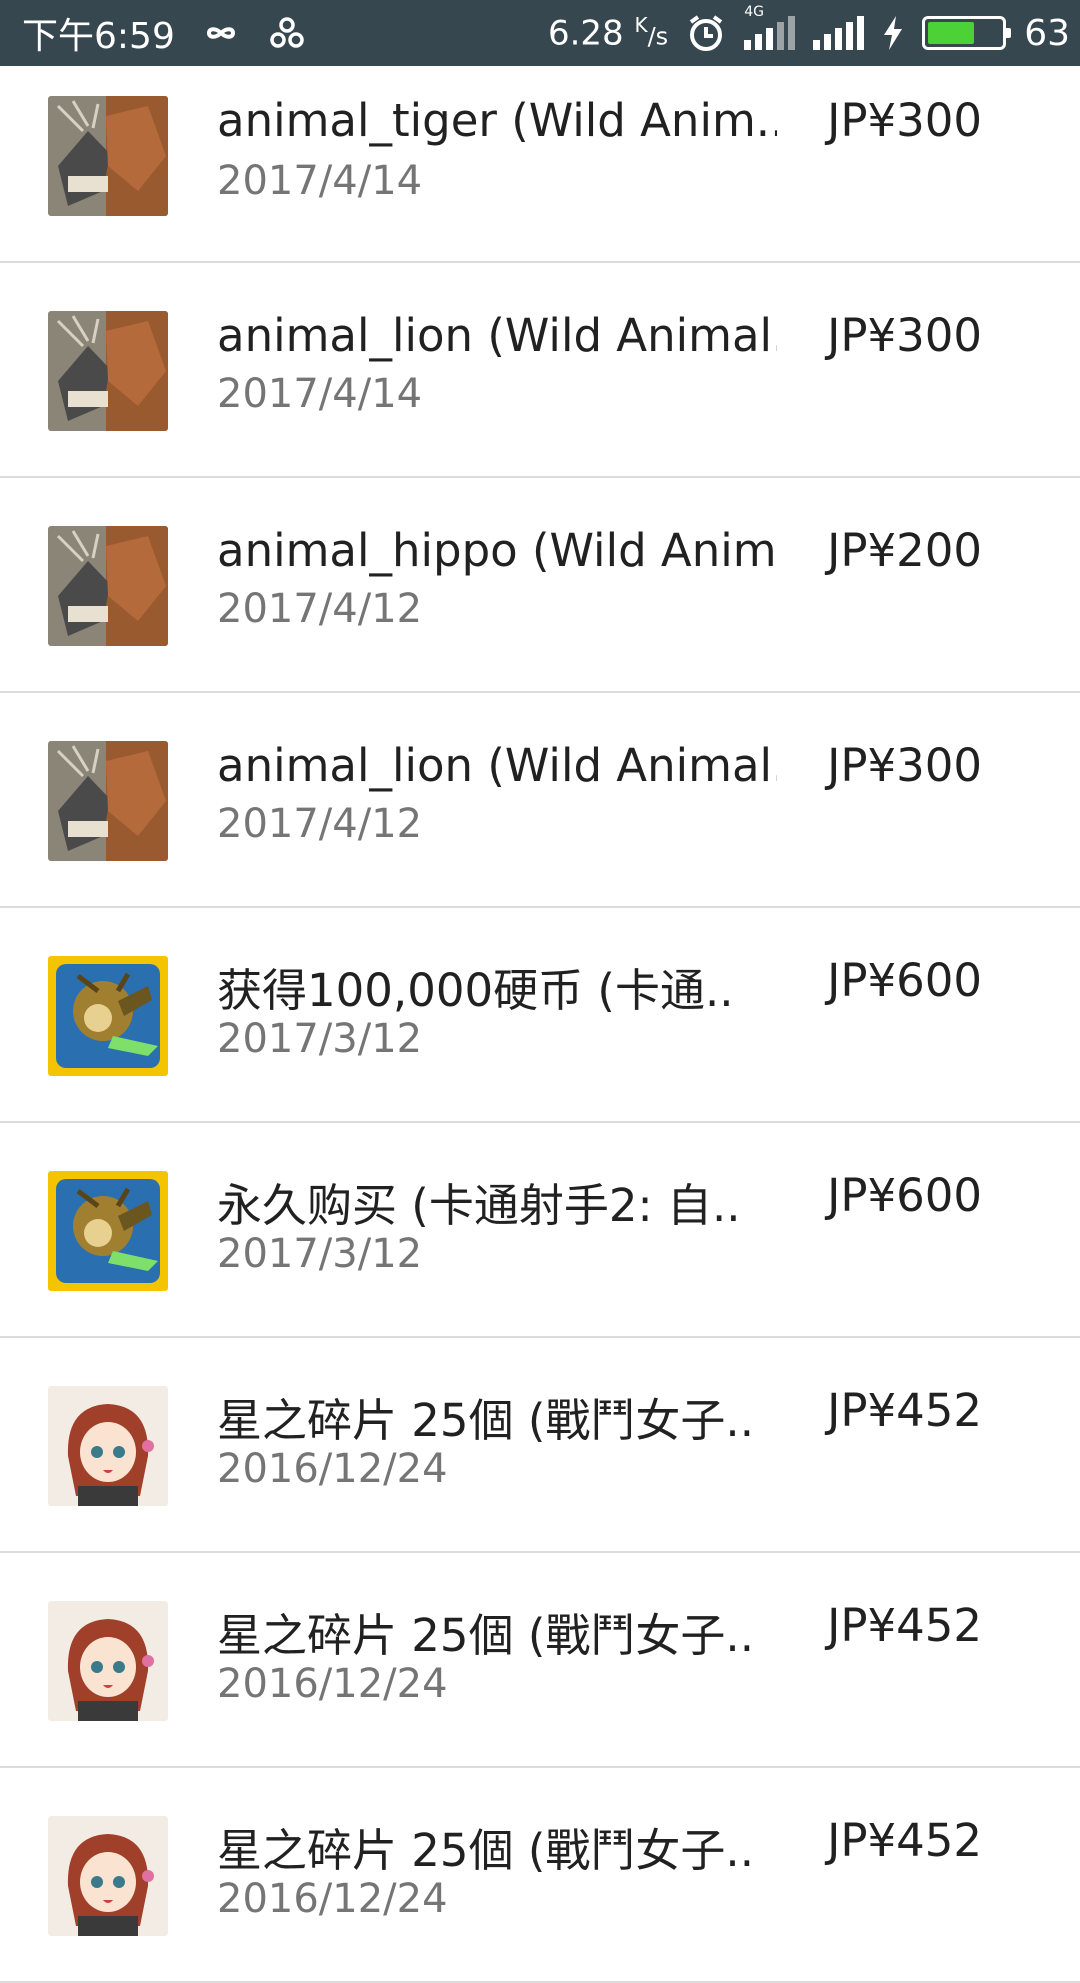  I want to click on cellular-4g-signal-icon: 4G, so click(770, 27).